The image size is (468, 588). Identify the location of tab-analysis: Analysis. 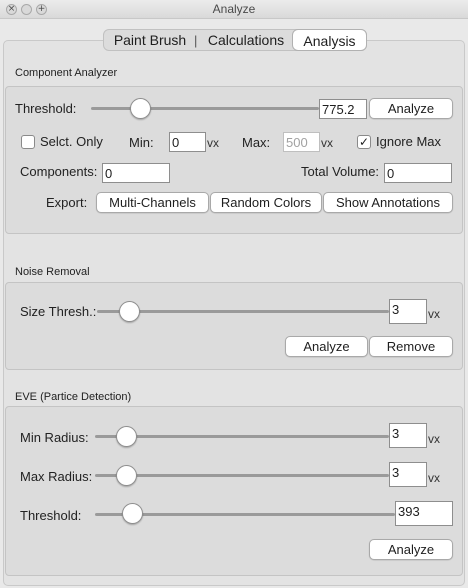
(329, 40).